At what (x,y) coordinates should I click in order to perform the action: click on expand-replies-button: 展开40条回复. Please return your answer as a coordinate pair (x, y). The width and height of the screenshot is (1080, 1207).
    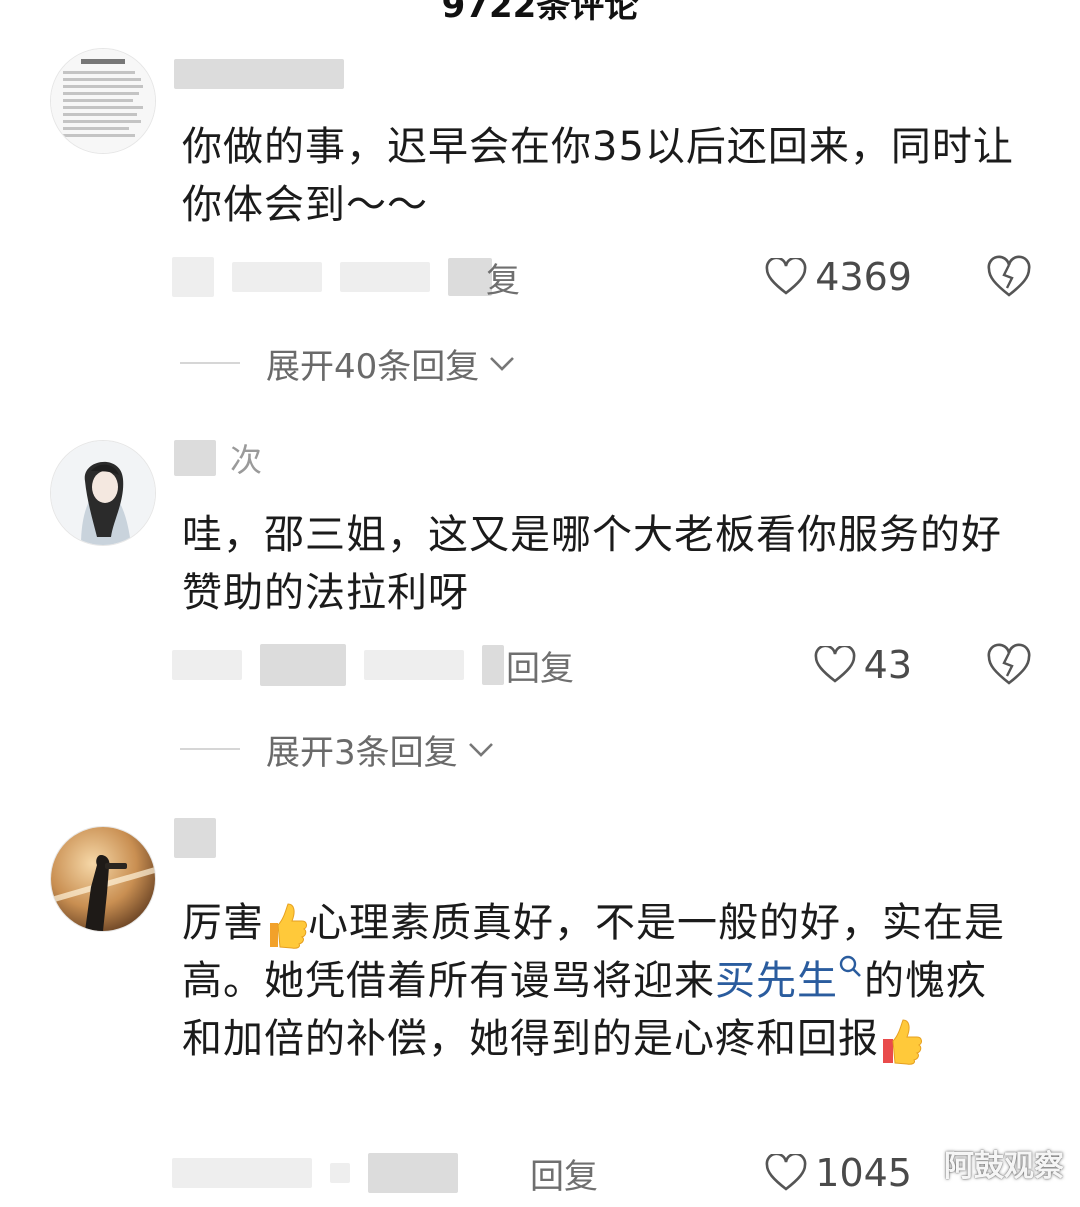
    Looking at the image, I should click on (348, 363).